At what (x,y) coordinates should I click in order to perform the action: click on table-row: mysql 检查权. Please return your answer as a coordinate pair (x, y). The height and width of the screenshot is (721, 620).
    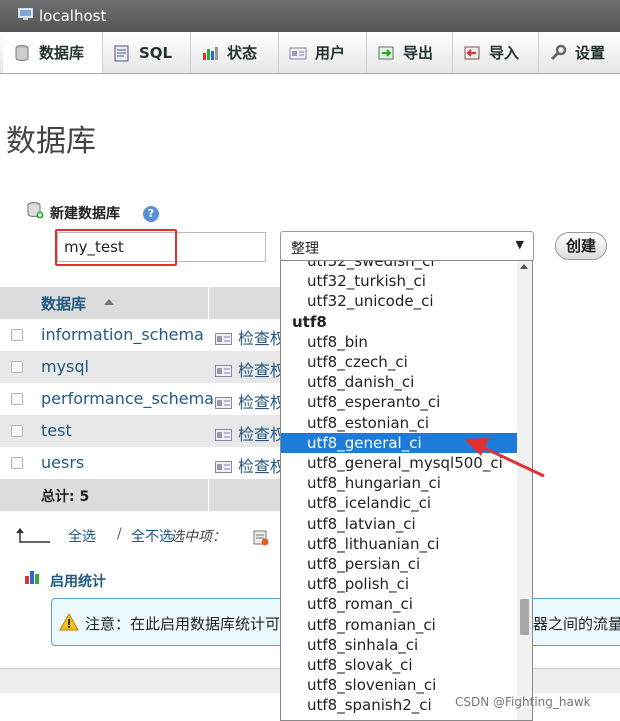
    Looking at the image, I should click on (150, 367).